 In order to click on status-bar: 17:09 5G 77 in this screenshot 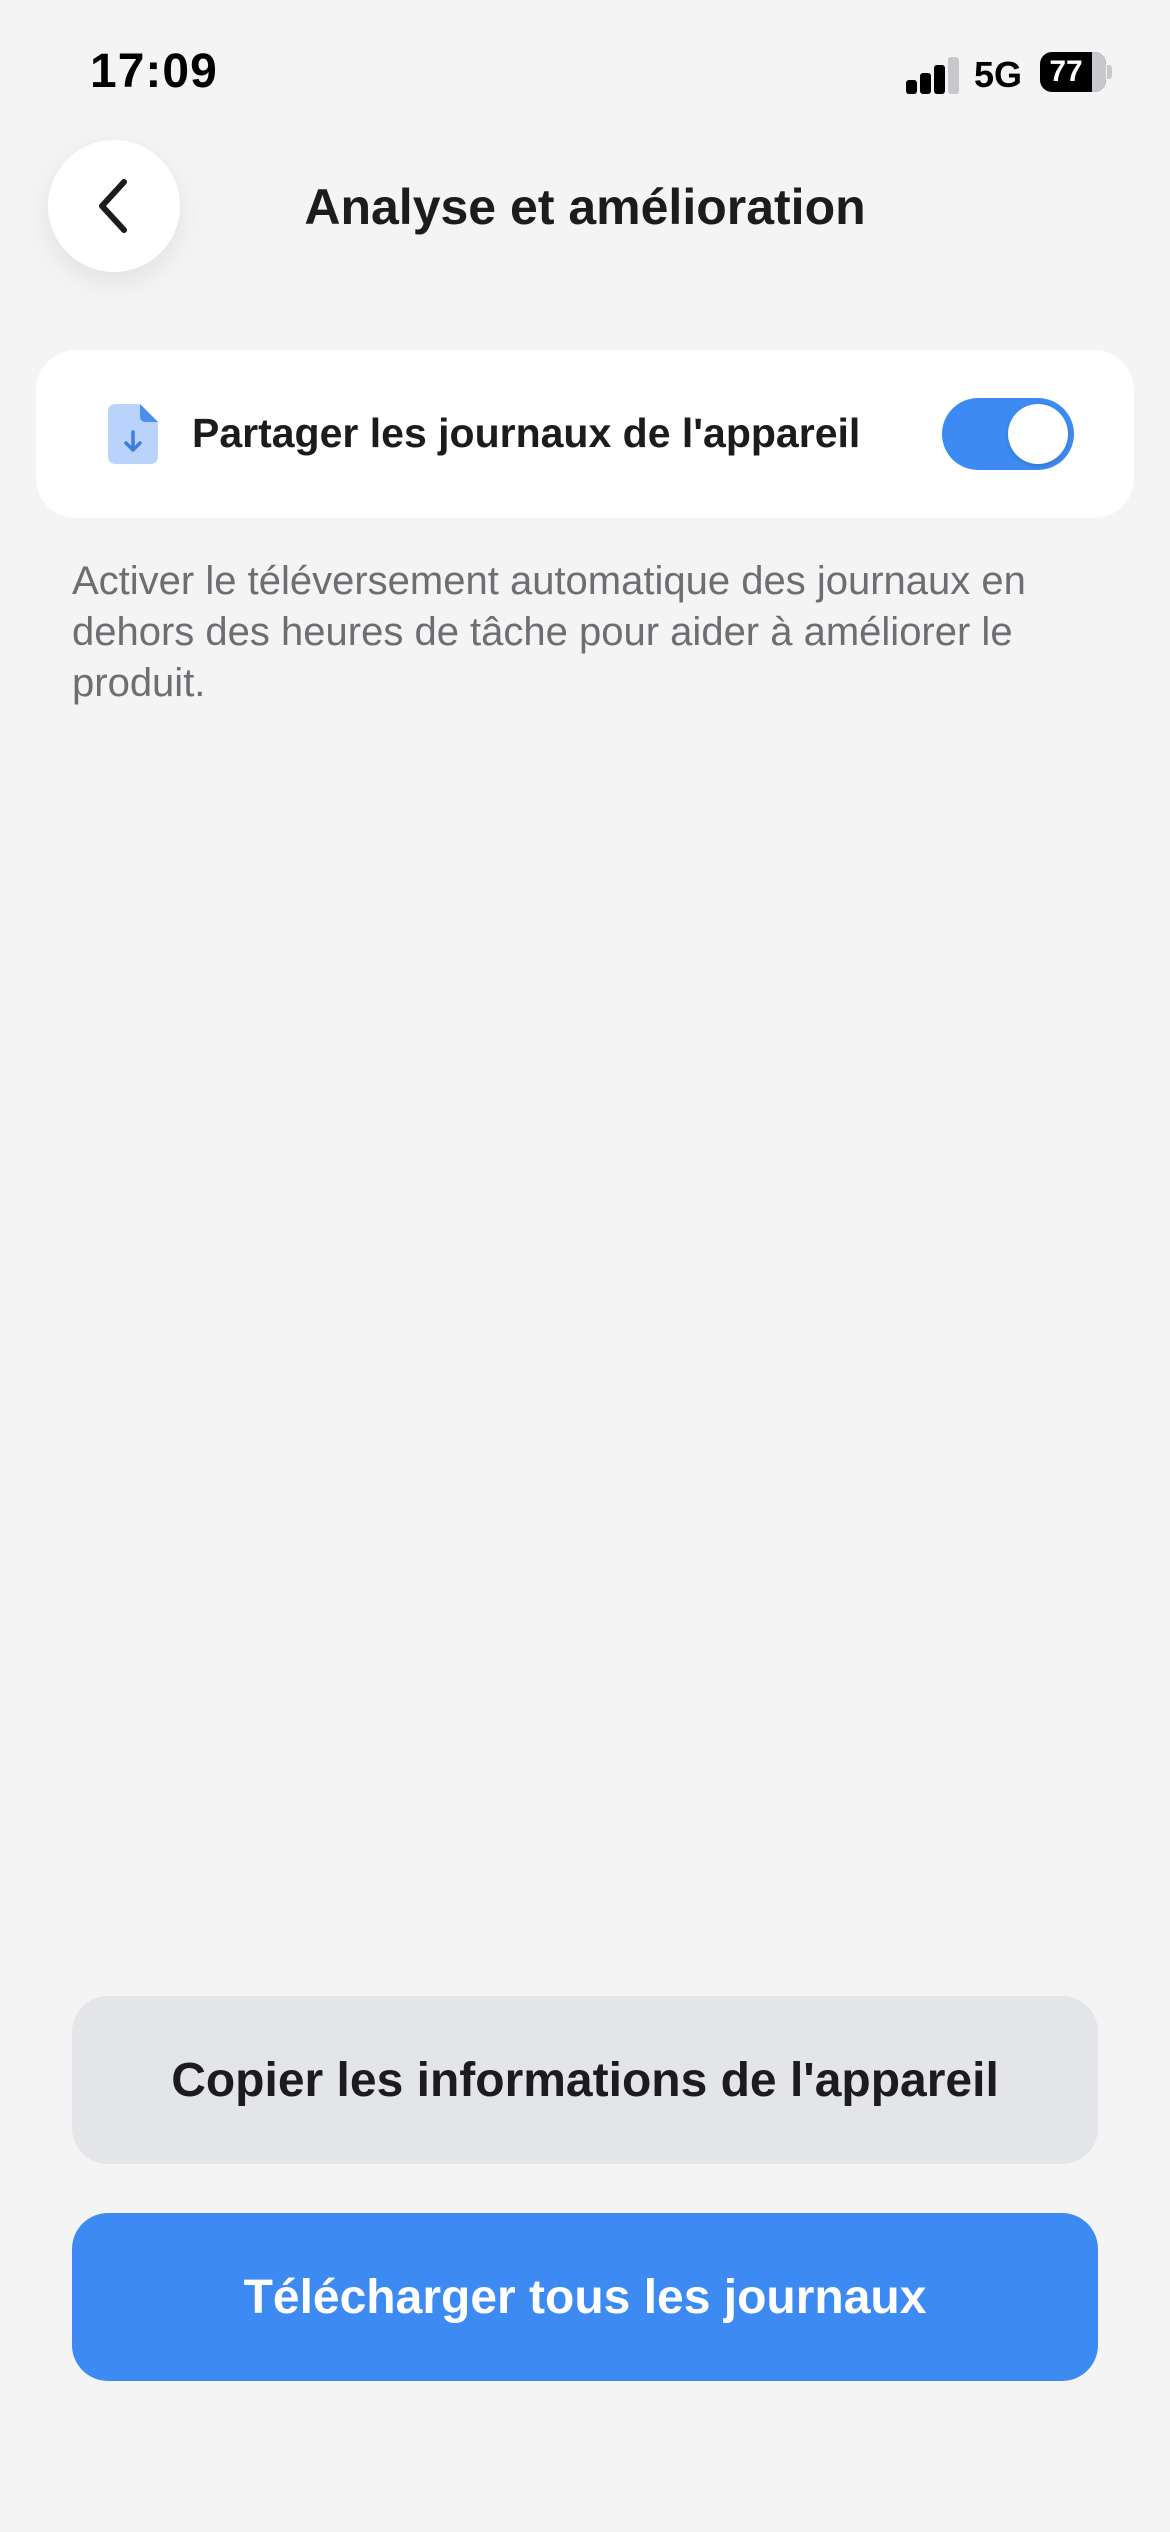, I will do `click(585, 75)`.